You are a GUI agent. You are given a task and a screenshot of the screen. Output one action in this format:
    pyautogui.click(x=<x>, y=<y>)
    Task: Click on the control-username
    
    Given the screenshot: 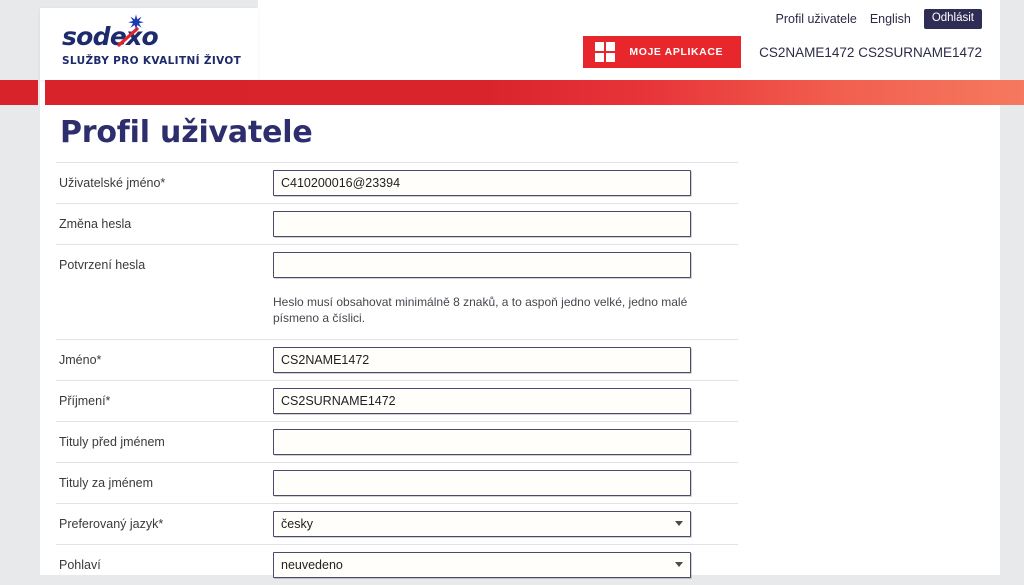 What is the action you would take?
    pyautogui.click(x=505, y=183)
    